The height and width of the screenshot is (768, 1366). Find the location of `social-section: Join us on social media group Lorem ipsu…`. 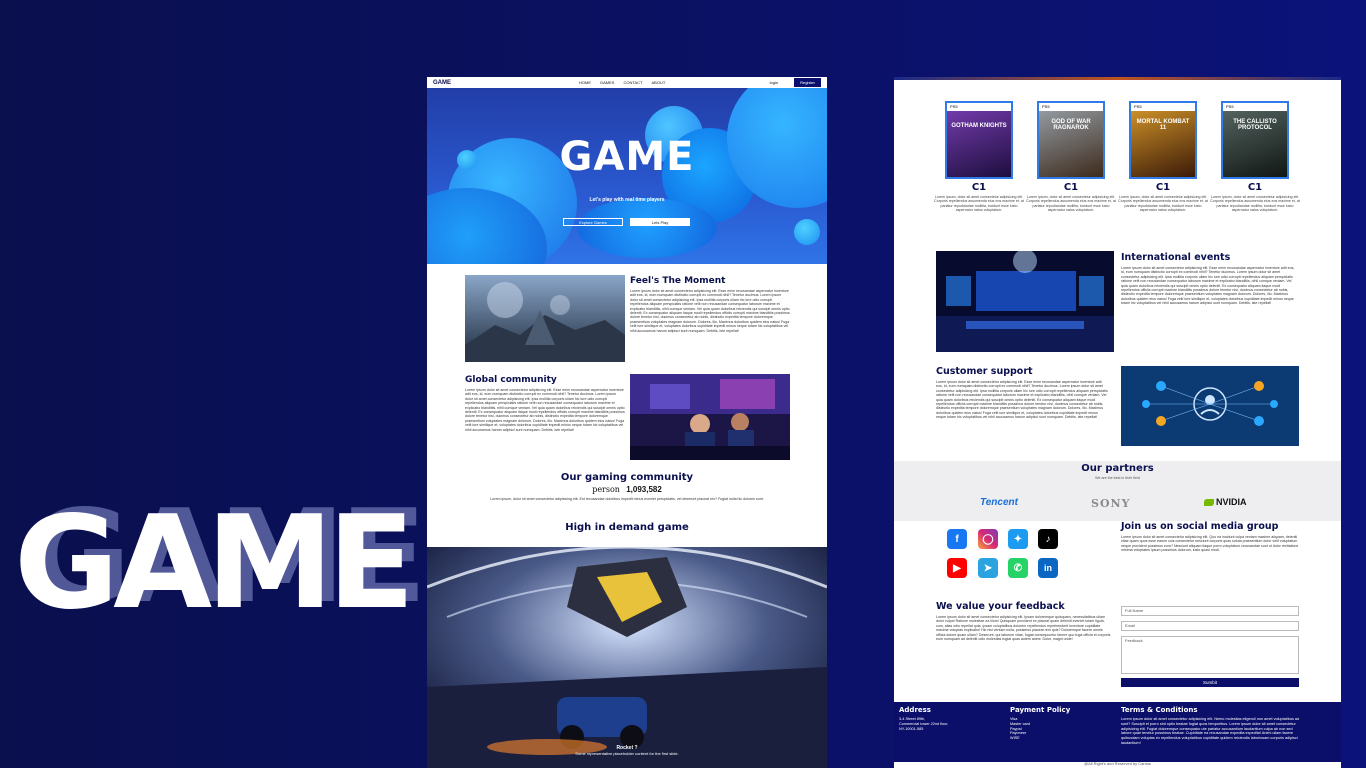

social-section: Join us on social media group Lorem ipsu… is located at coordinates (1211, 537).